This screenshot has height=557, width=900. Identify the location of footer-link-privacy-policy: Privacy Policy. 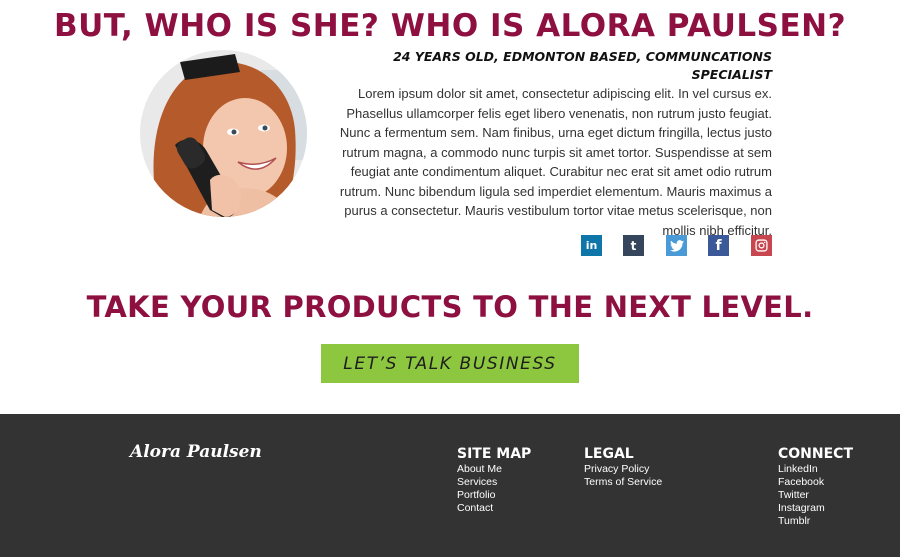
(623, 469).